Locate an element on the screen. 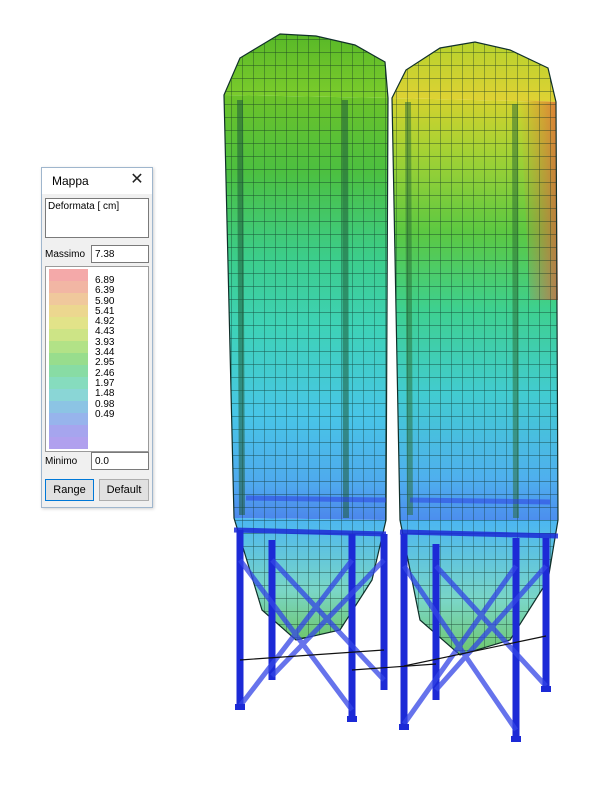 This screenshot has height=797, width=609. max-value-field is located at coordinates (120, 254).